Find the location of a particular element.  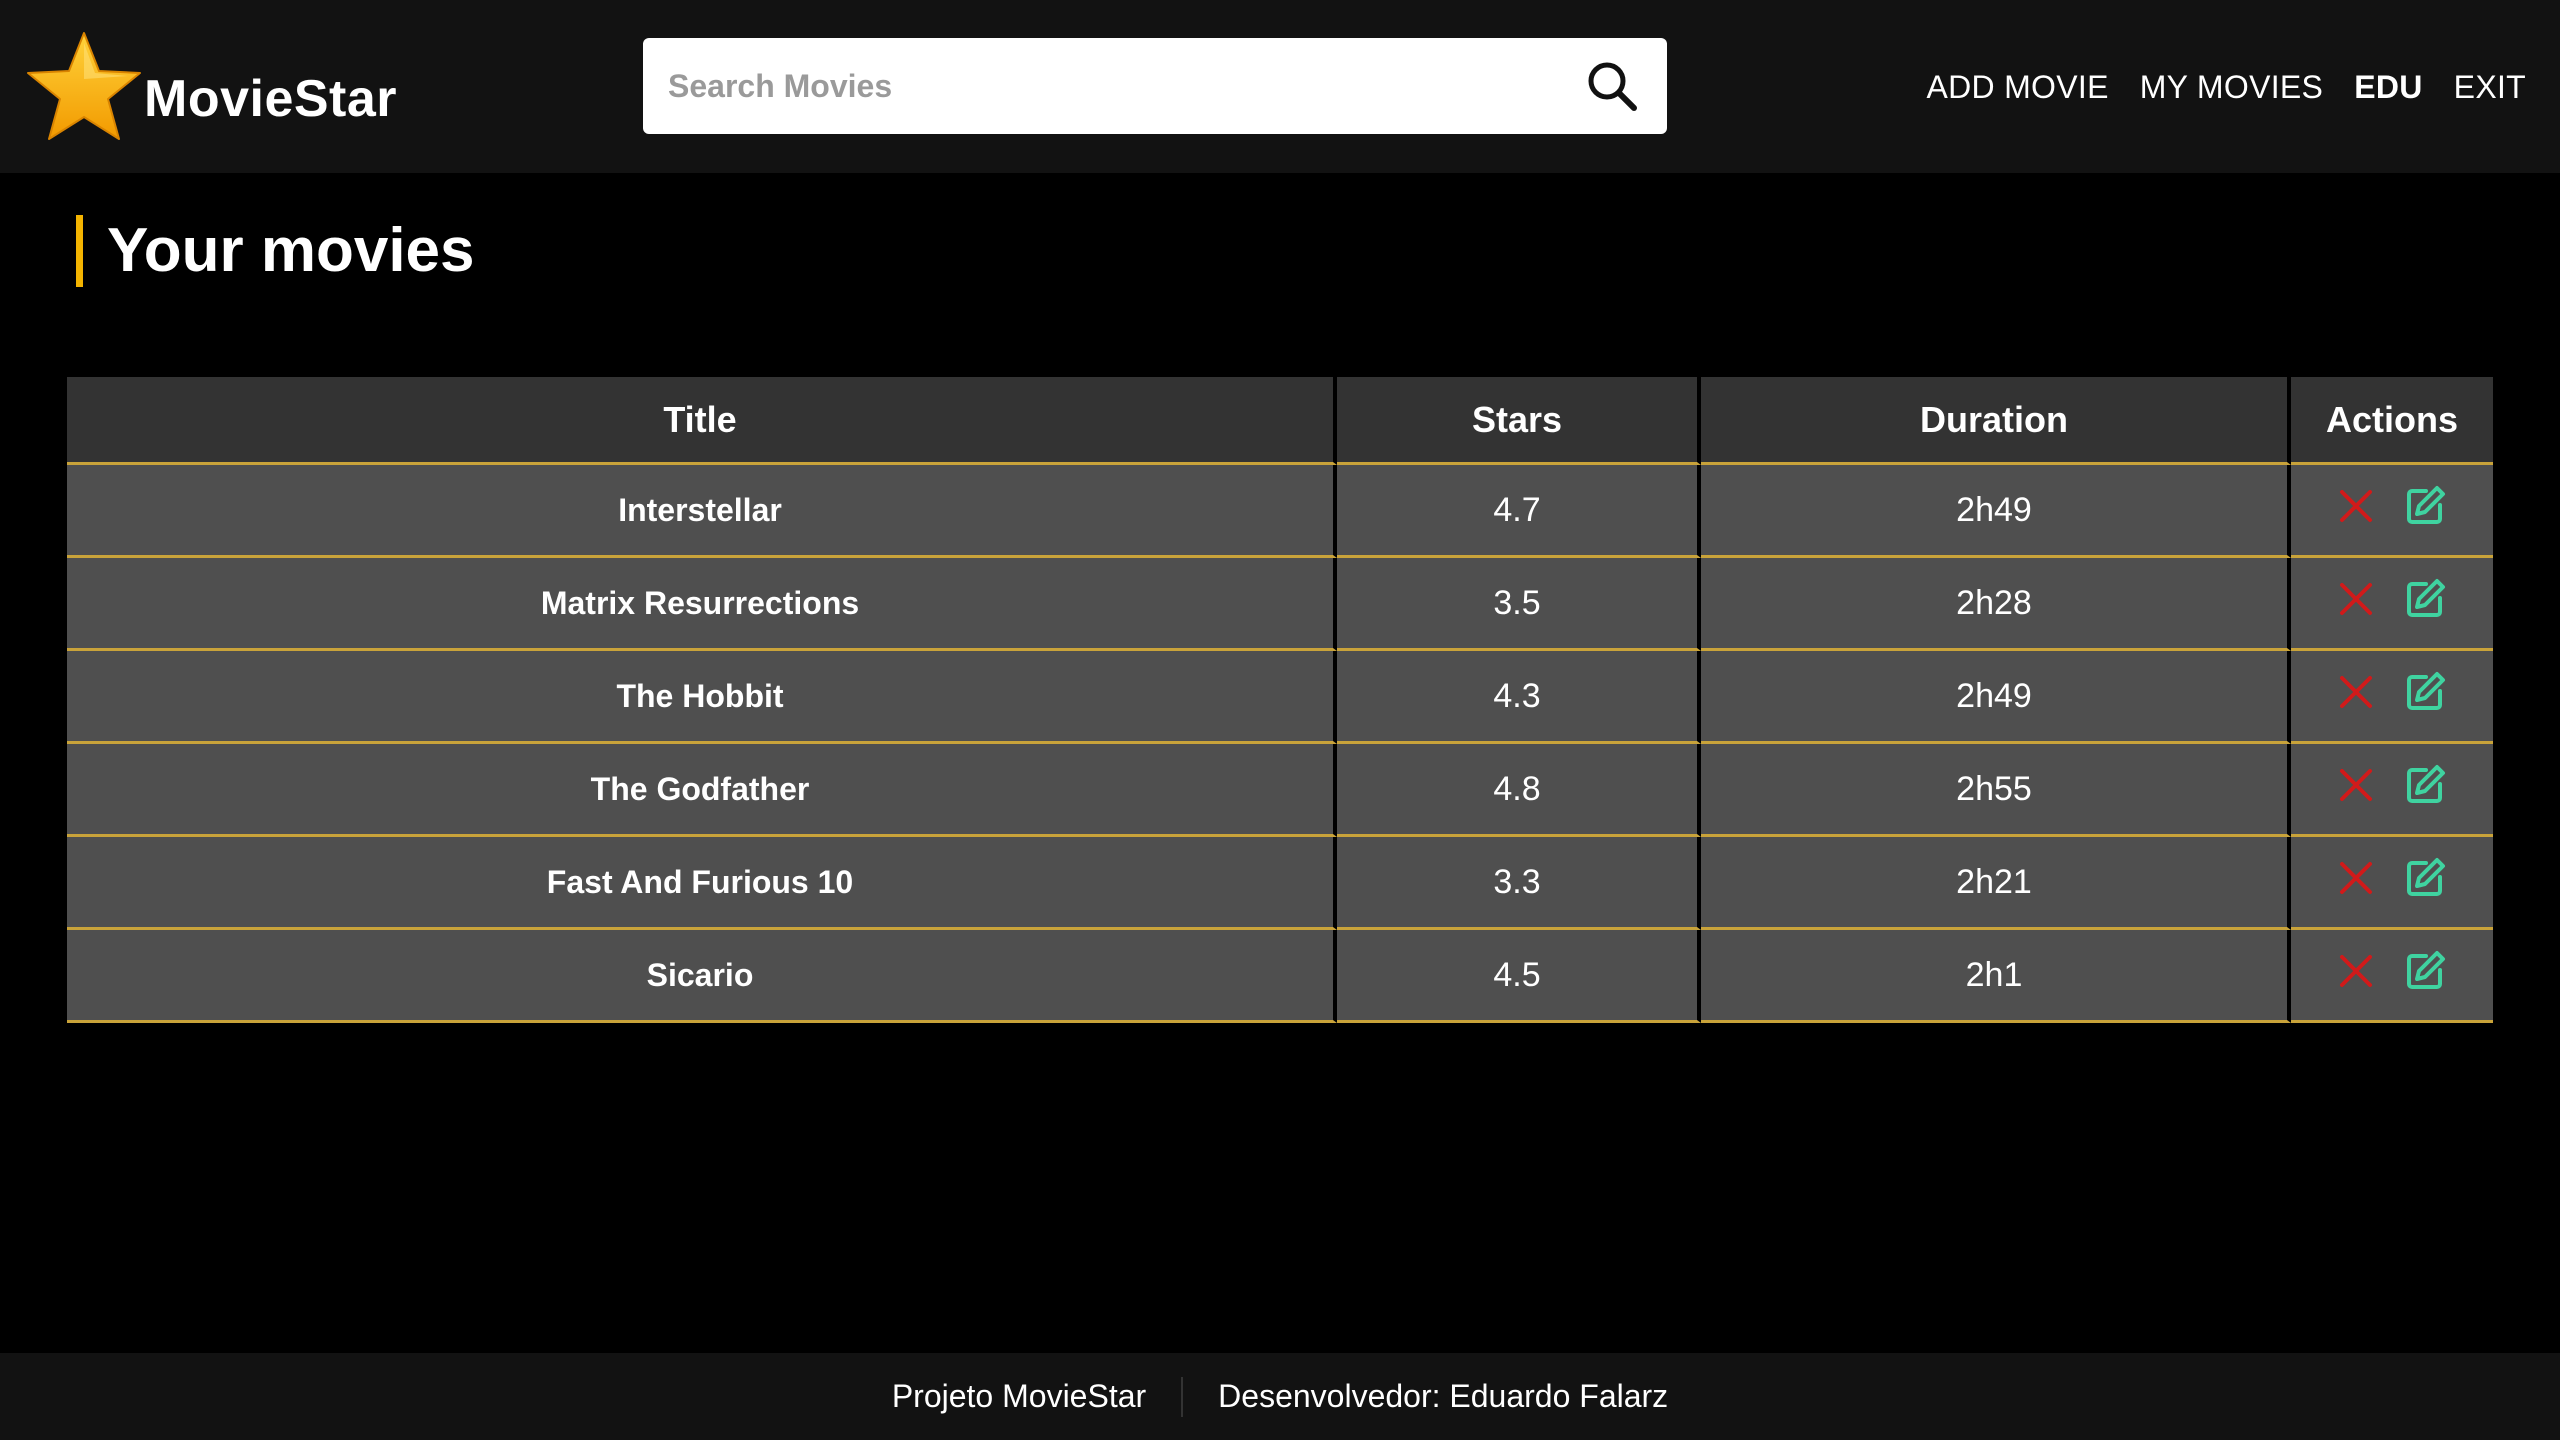

cell-title: Matrix Resurrections is located at coordinates (702, 604).